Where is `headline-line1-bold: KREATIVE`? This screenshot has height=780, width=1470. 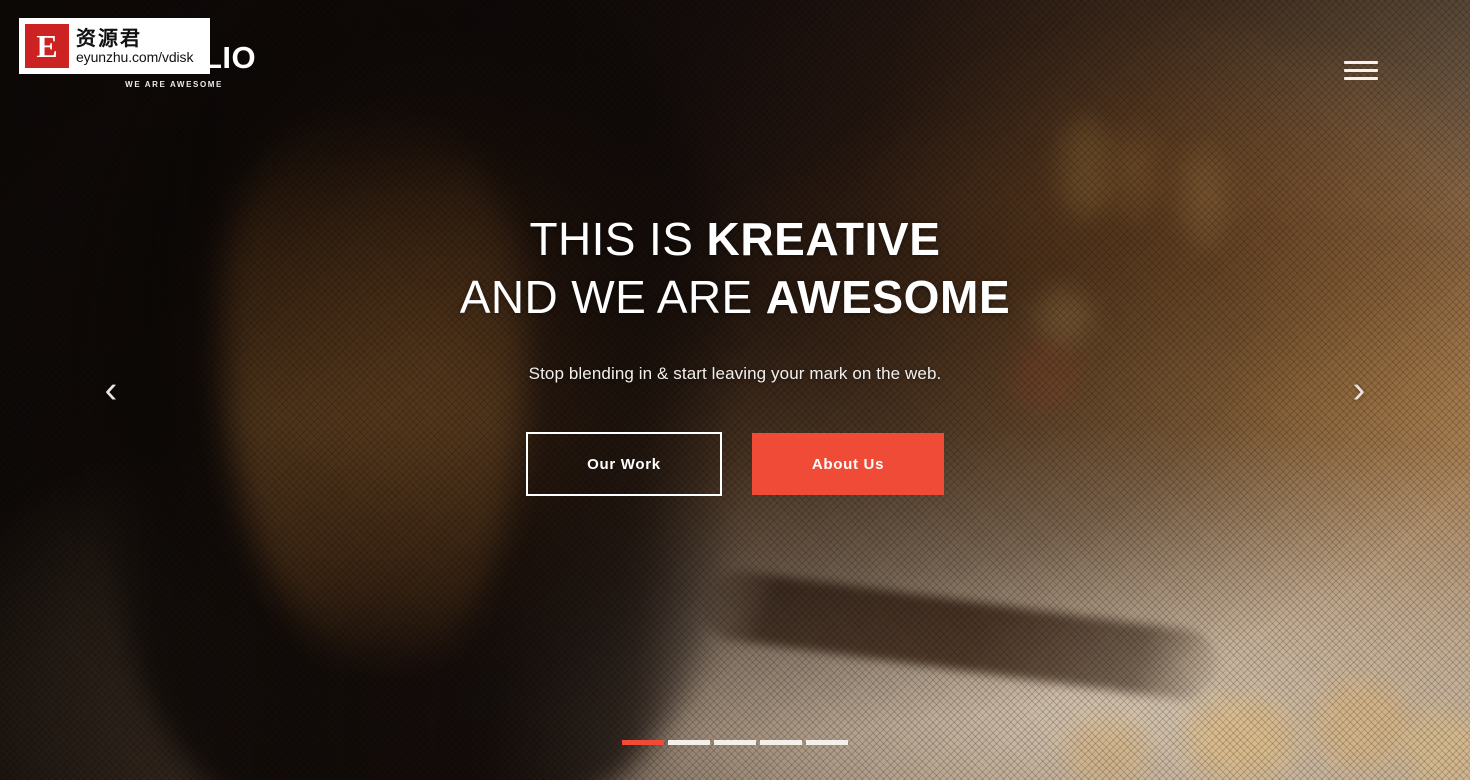 headline-line1-bold: KREATIVE is located at coordinates (823, 239).